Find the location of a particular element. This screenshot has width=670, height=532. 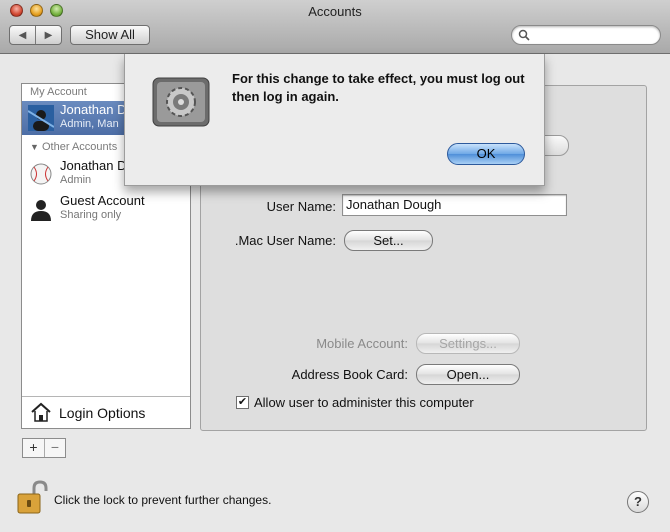

my-account-header: My Account is located at coordinates (58, 92).